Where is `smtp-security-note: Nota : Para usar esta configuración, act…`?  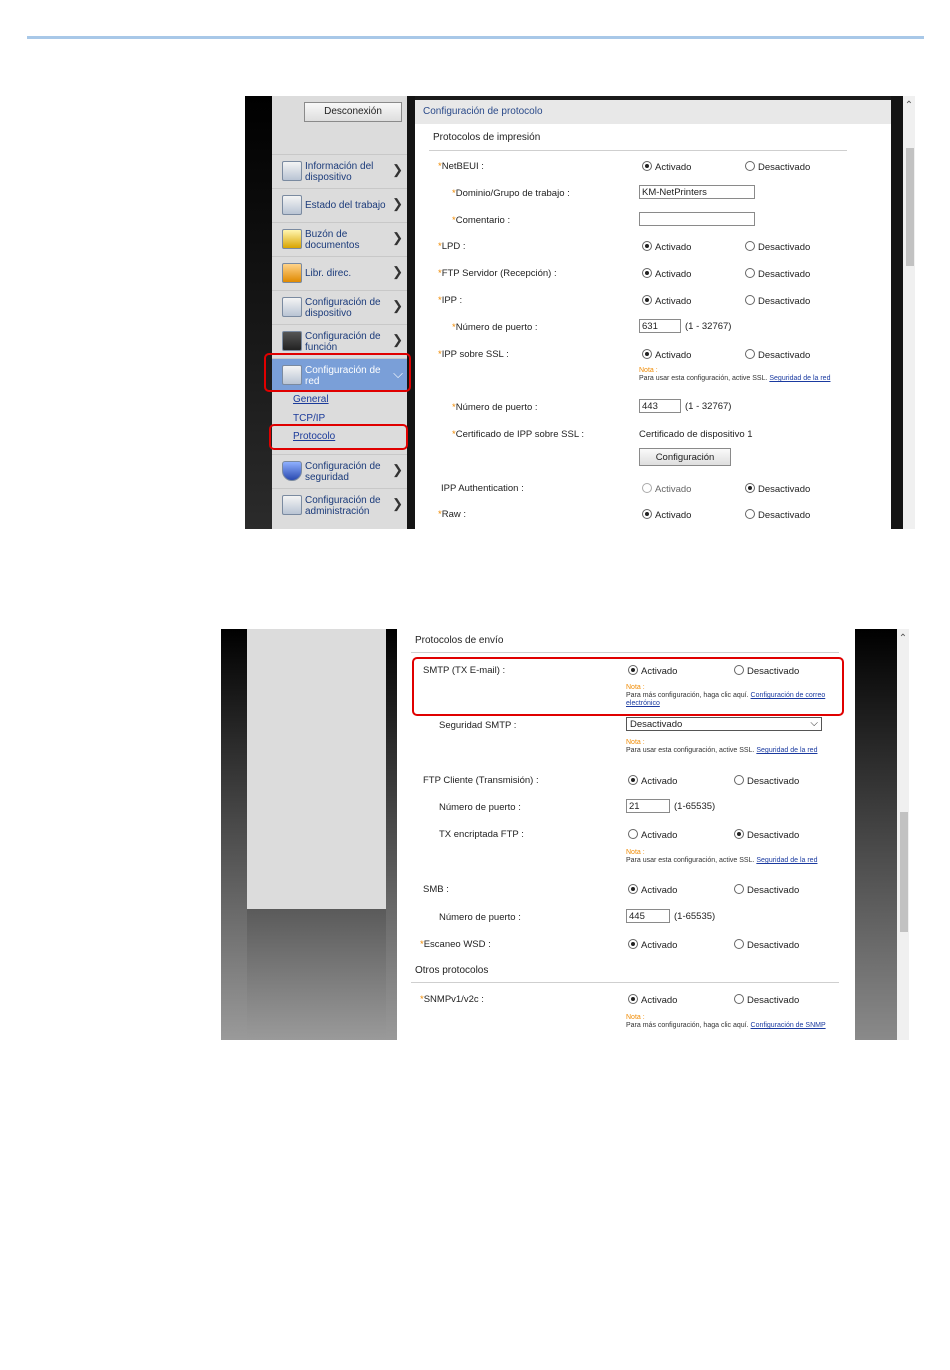
smtp-security-note: Nota : Para usar esta configuración, act… is located at coordinates (722, 746).